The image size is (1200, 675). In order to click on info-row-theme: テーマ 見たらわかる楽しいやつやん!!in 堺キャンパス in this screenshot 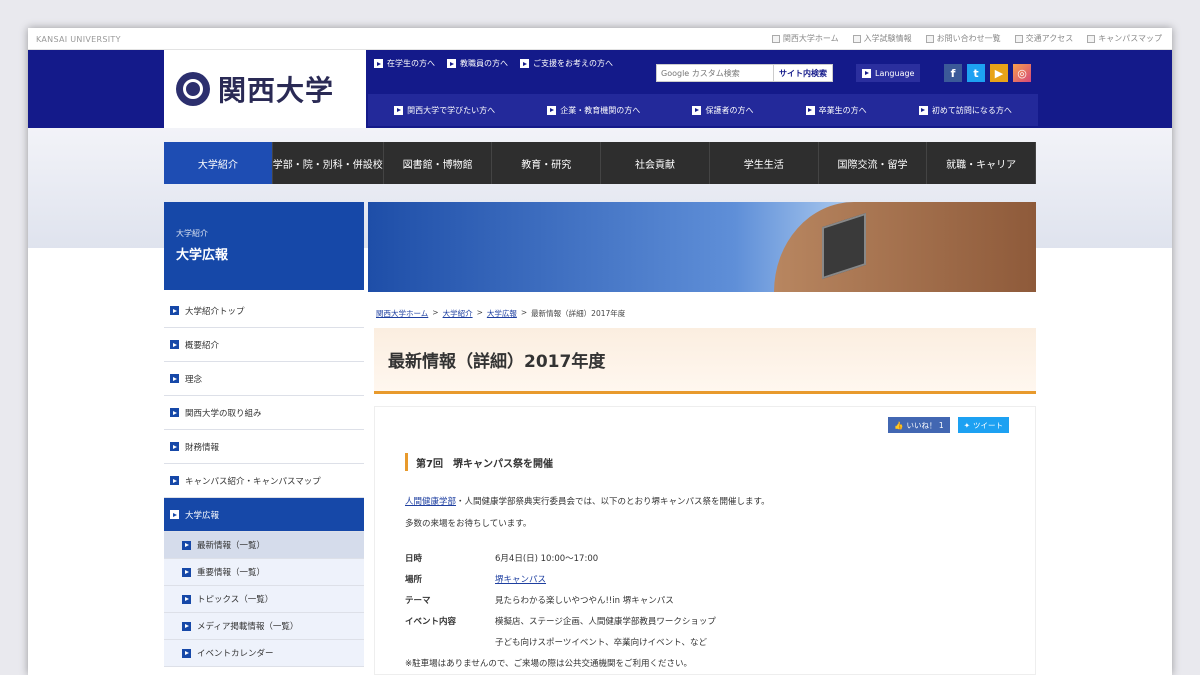, I will do `click(539, 600)`.